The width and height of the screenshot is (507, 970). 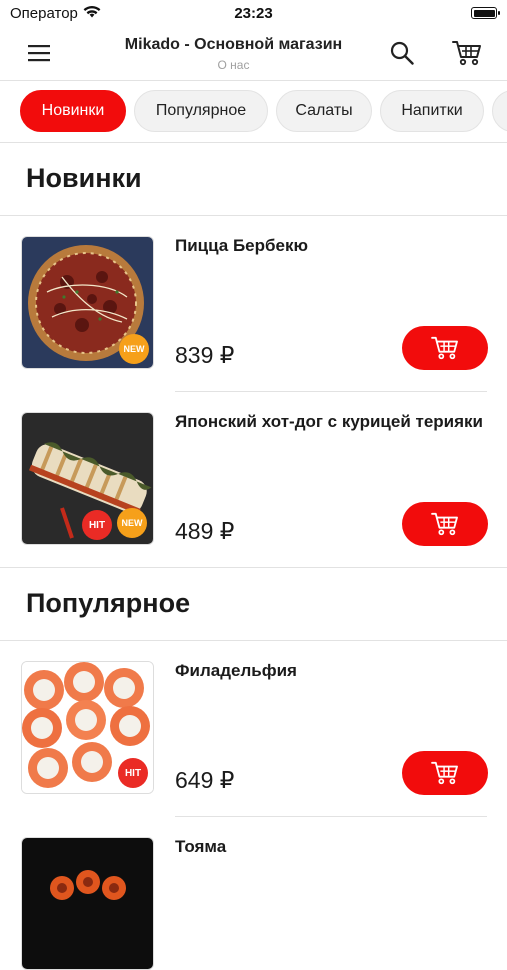 I want to click on product-card: Тояма, so click(x=253, y=903).